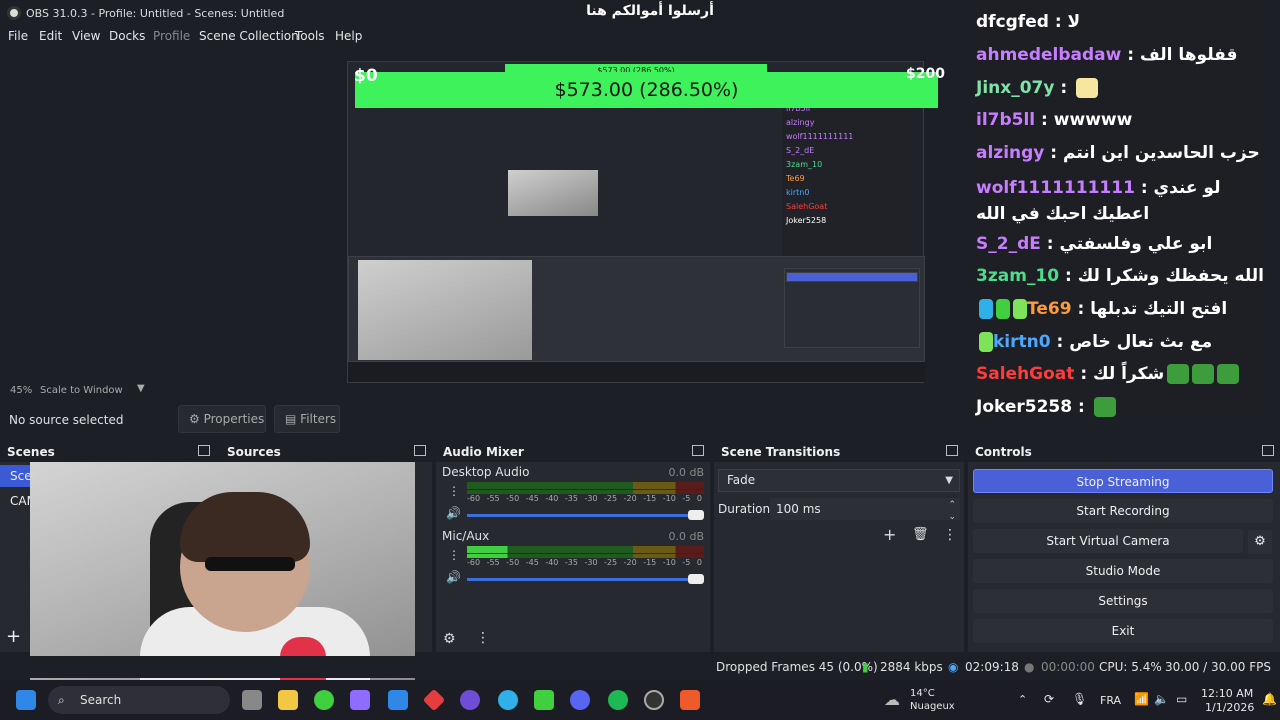 The height and width of the screenshot is (720, 1280). What do you see at coordinates (1260, 542) in the screenshot?
I see `virtual-camera-settings-icon: ⚙` at bounding box center [1260, 542].